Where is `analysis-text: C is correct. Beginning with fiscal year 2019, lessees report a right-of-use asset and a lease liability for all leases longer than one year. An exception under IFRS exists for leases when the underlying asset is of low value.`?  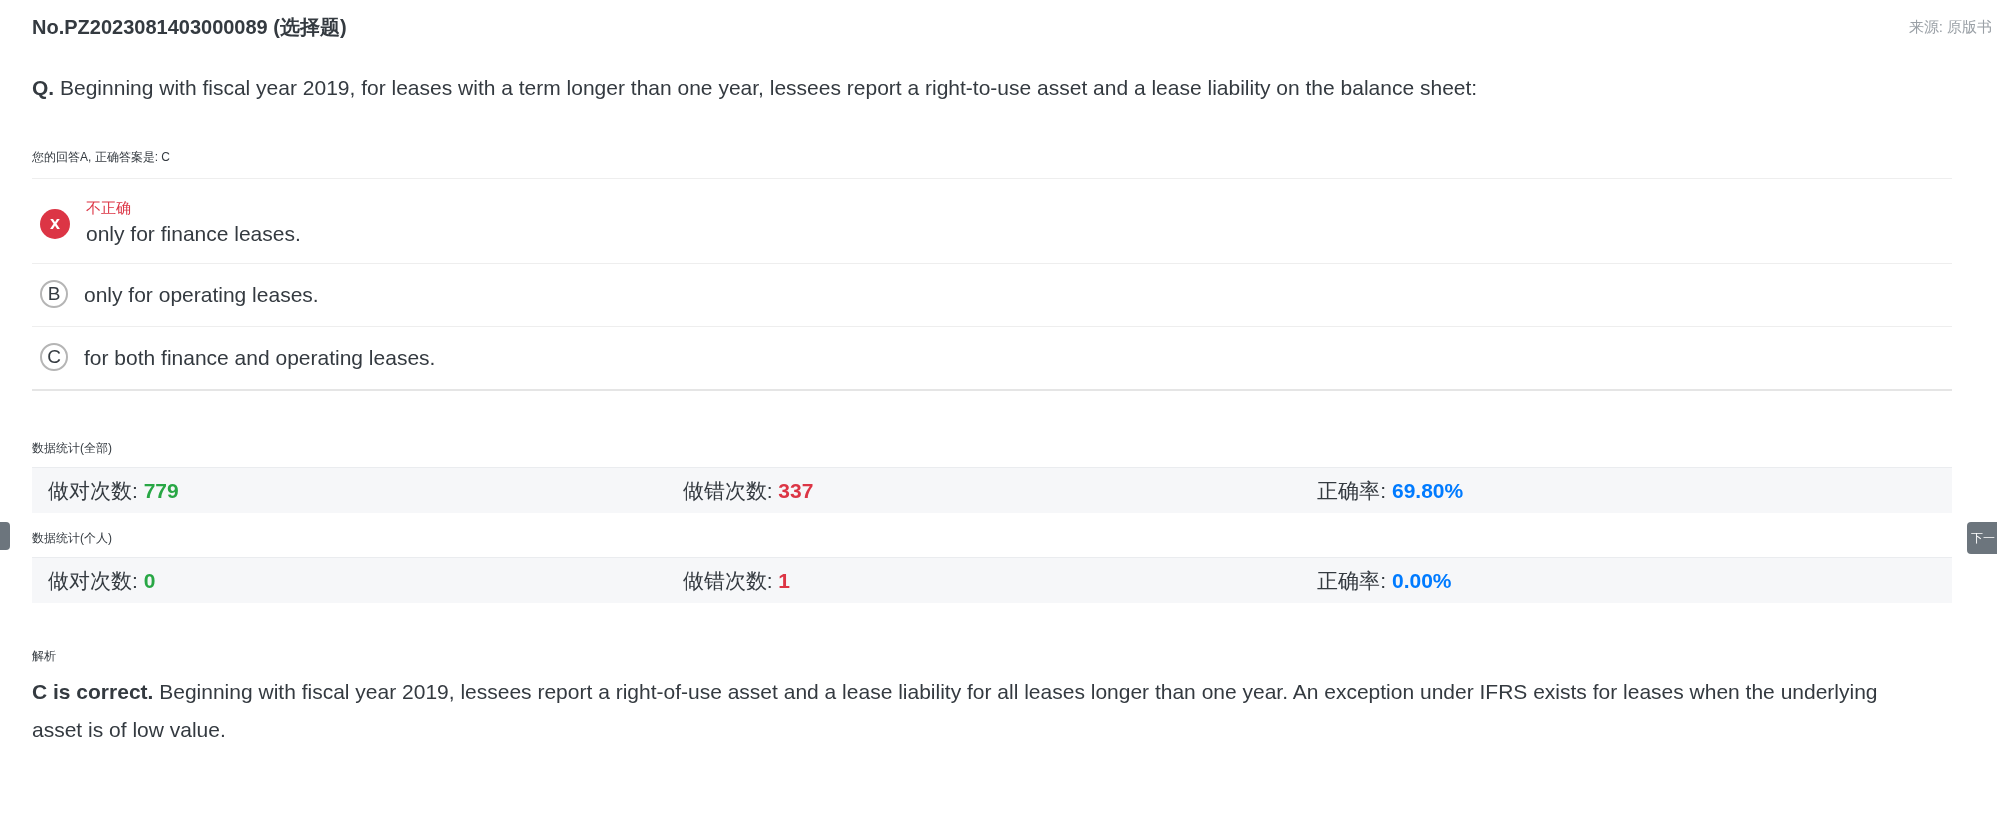
analysis-text: C is correct. Beginning with fiscal year 2019, lessees report a right-of-use asset and a lease liability for all leases longer than one year. An exception under IFRS exists for leases when the underlying asset is of low value. is located at coordinates (955, 711).